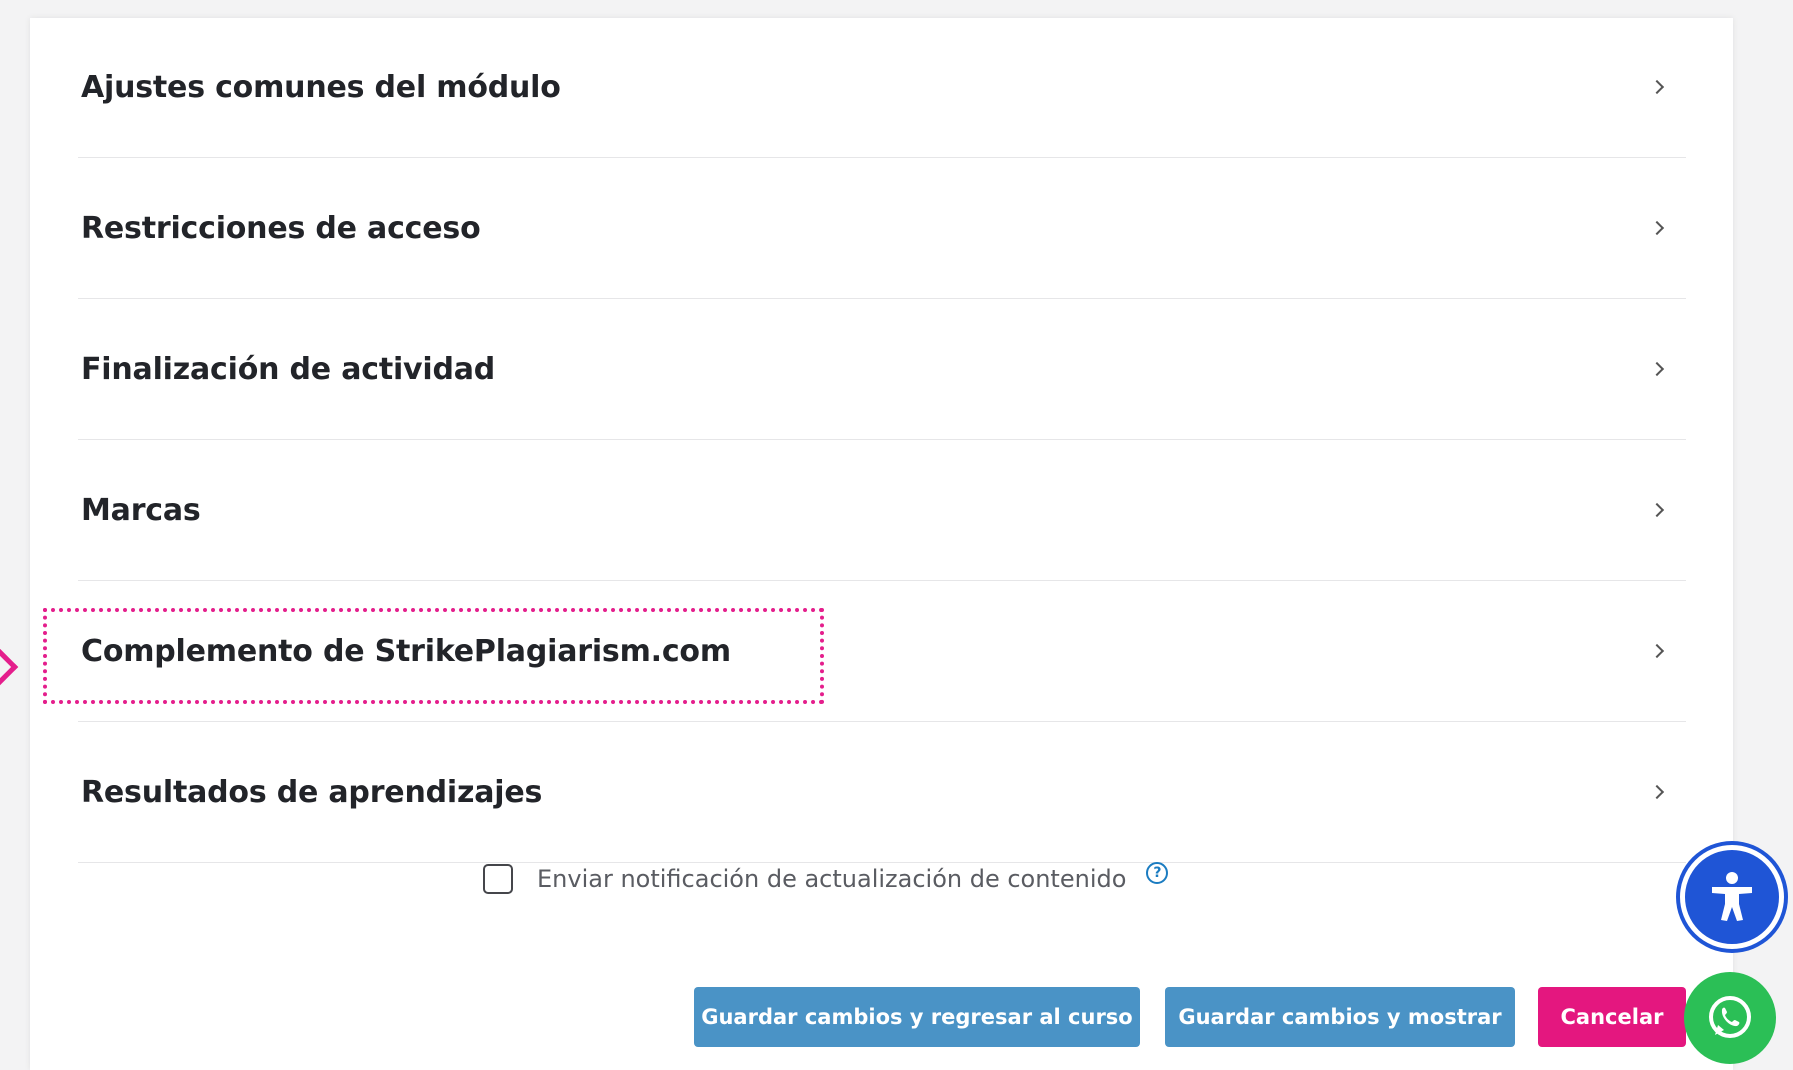  I want to click on accessibility-person-icon, so click(1732, 896).